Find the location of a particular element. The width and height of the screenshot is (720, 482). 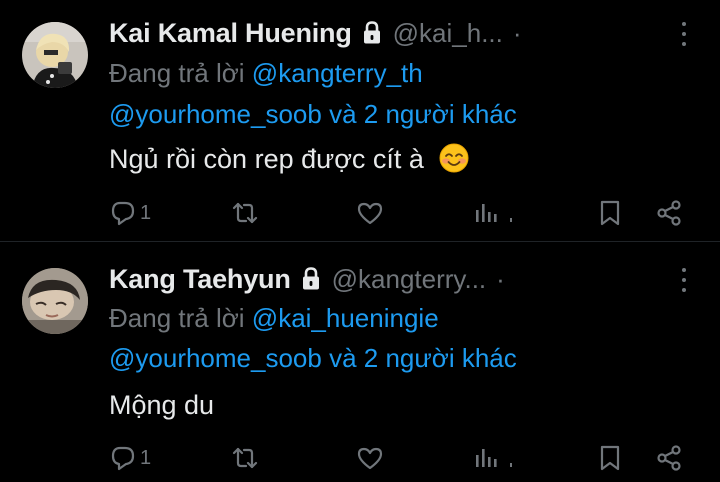

tweet-text-content: Ngủ rồi còn rep được cít à is located at coordinates (266, 159).